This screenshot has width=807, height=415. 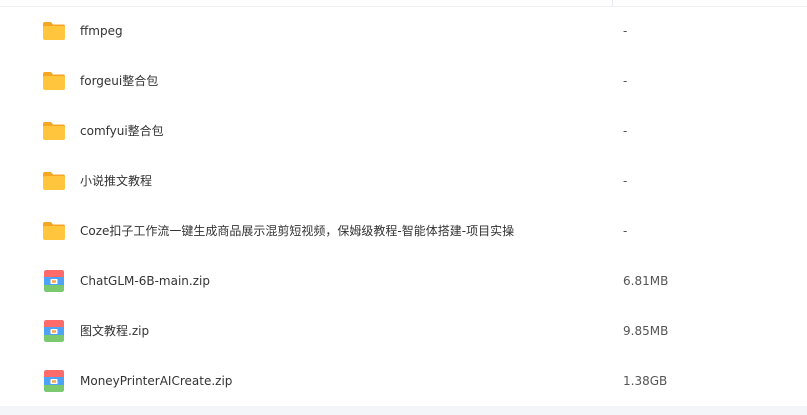 I want to click on file-row-zip: MoneyPrinterAICreate.zip 1.38GB, so click(x=403, y=381).